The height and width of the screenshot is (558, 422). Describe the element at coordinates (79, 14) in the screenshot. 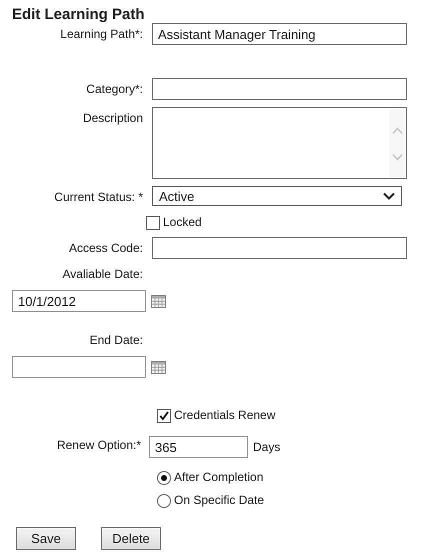

I see `form-title: Edit Learning Path` at that location.